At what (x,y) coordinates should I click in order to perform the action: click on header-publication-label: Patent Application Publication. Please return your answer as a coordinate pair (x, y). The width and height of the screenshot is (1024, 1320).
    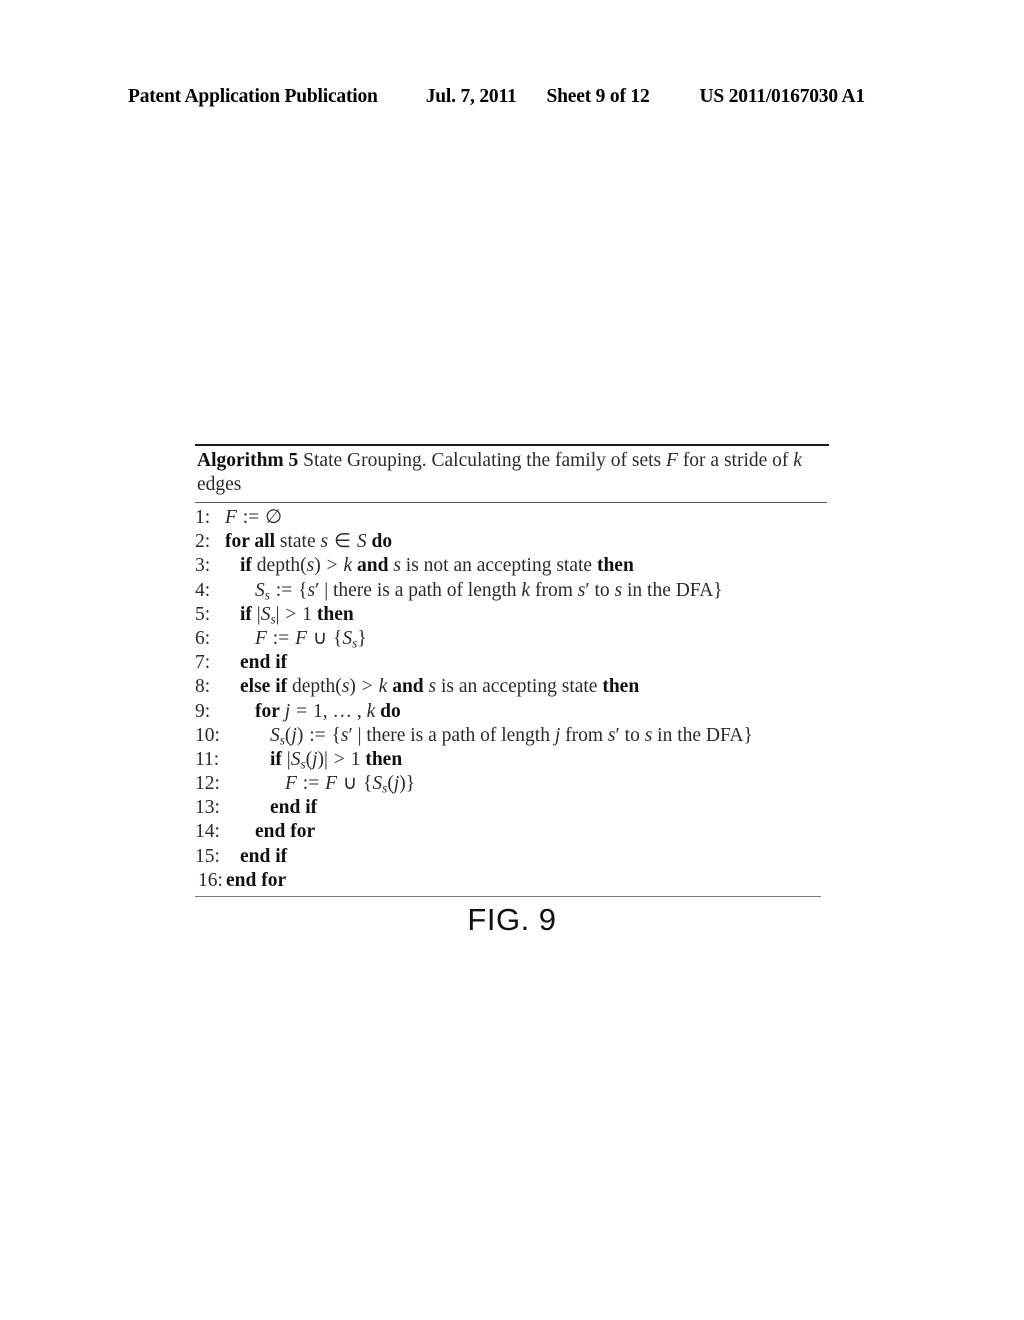
    Looking at the image, I should click on (253, 96).